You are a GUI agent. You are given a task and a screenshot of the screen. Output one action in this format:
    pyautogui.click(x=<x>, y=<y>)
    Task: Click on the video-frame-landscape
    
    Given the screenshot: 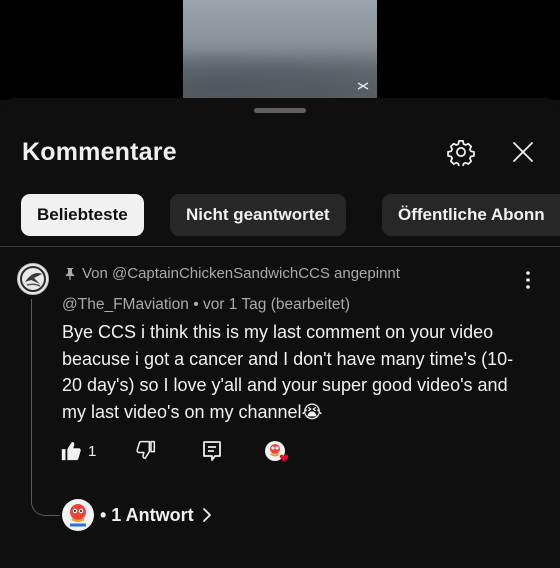 What is the action you would take?
    pyautogui.click(x=280, y=72)
    